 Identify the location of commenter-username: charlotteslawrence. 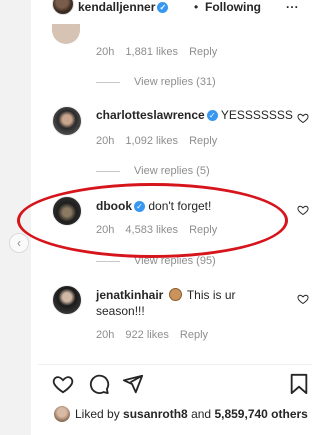
(150, 115).